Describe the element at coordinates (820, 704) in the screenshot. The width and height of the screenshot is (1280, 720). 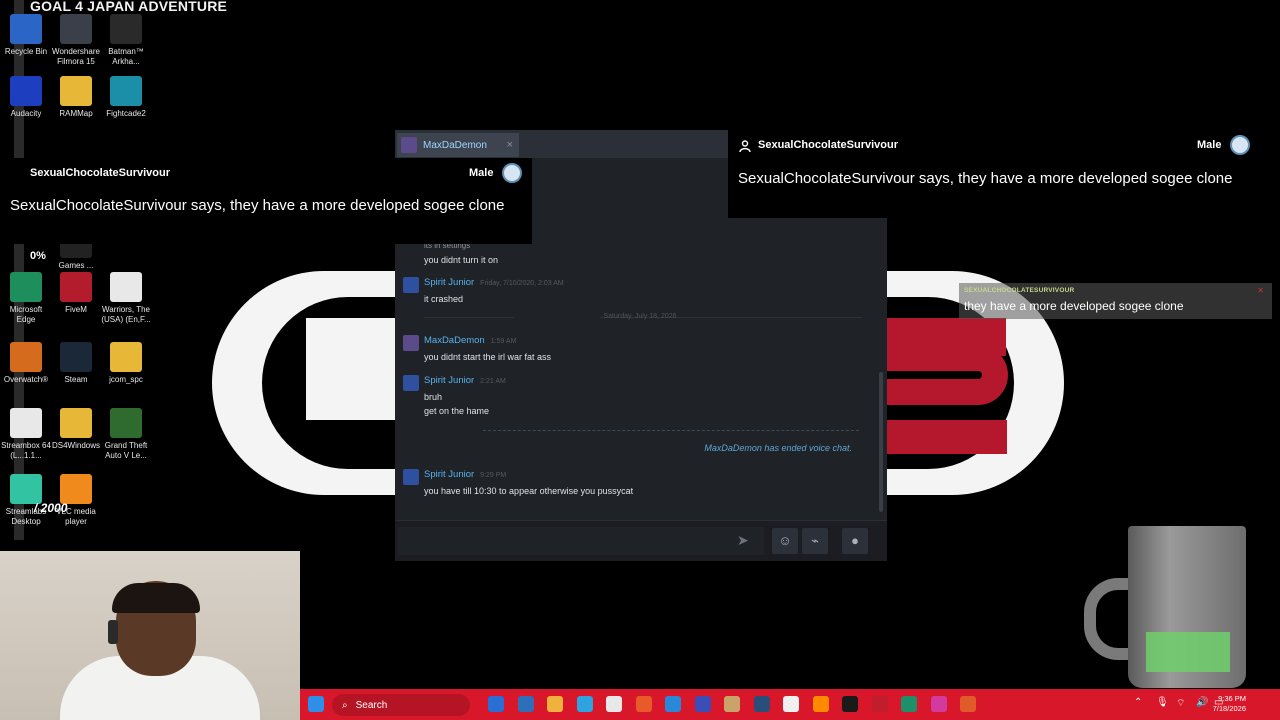
I see `obs-icon` at that location.